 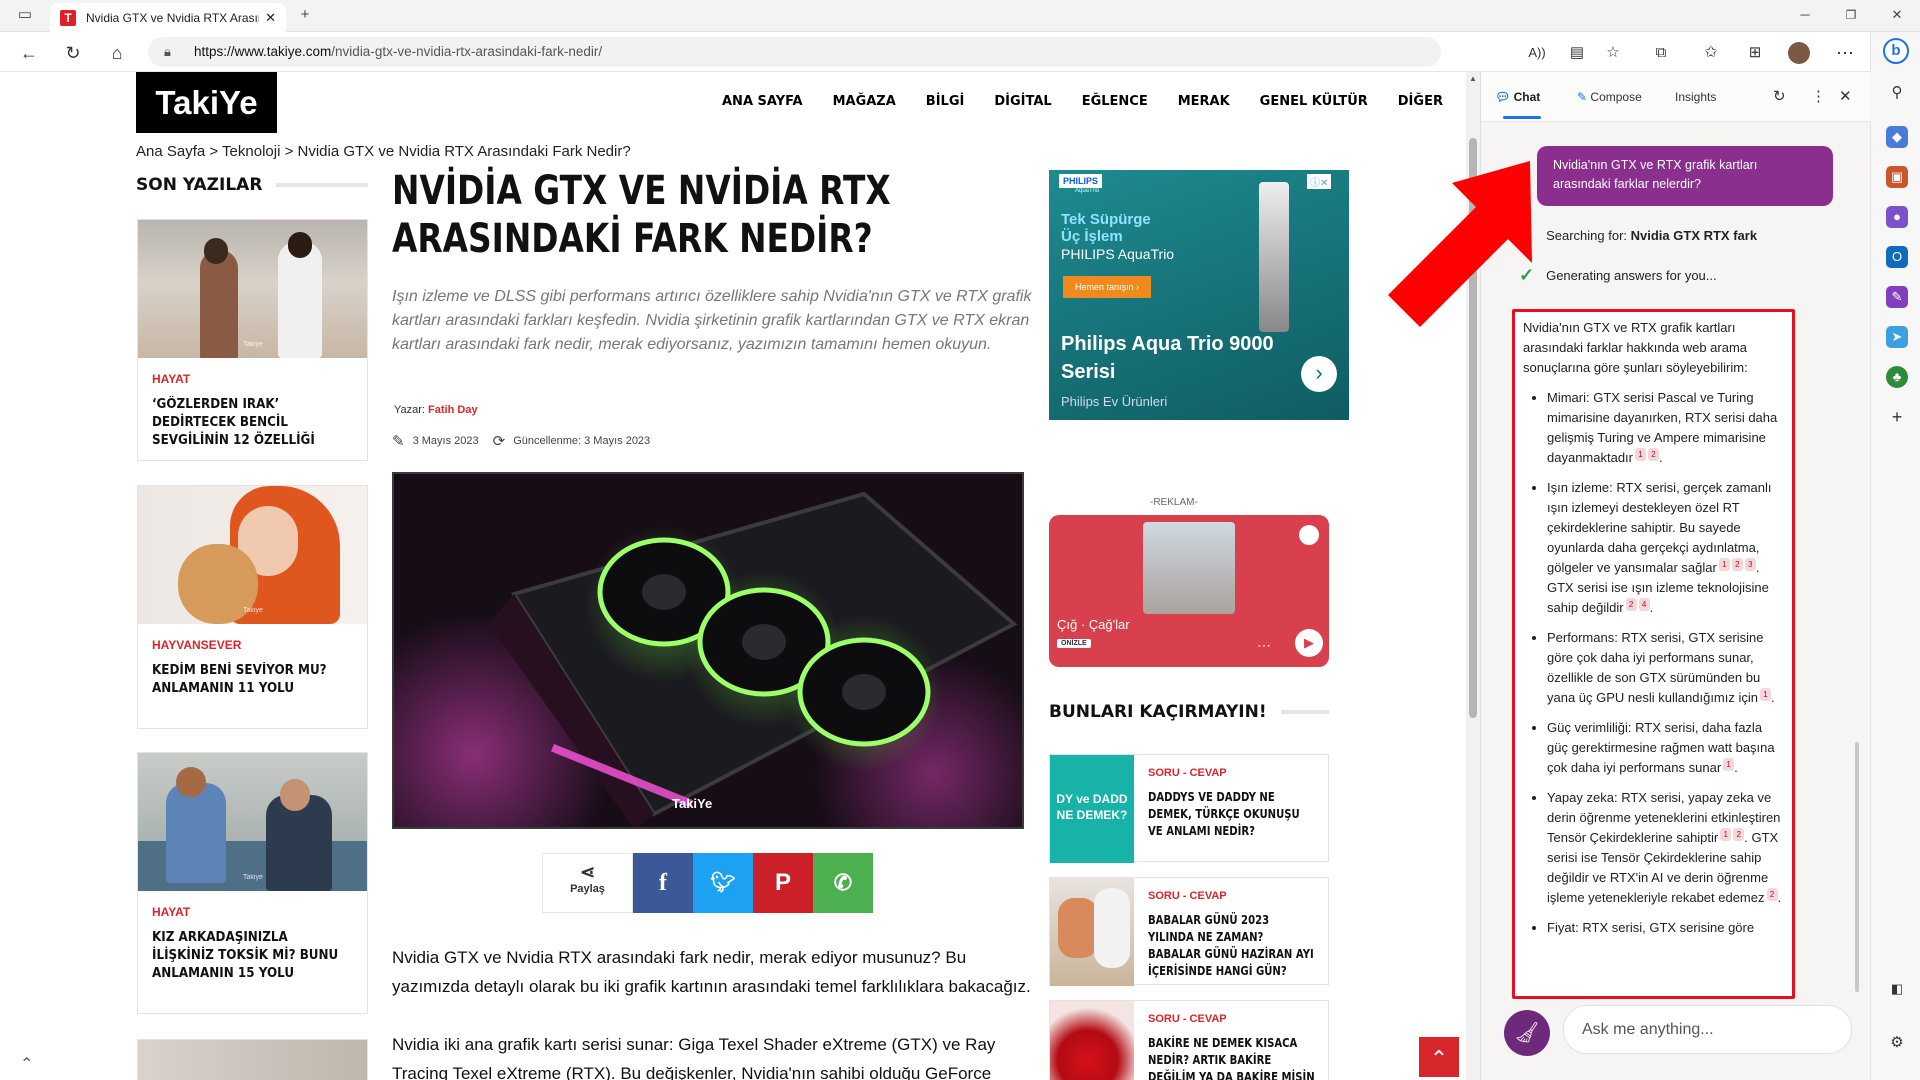 What do you see at coordinates (245, 680) in the screenshot?
I see `sidebar-card-title: KEDİM BENİ SEVİYOR MU? ANLAMANIN 11 YOLU` at bounding box center [245, 680].